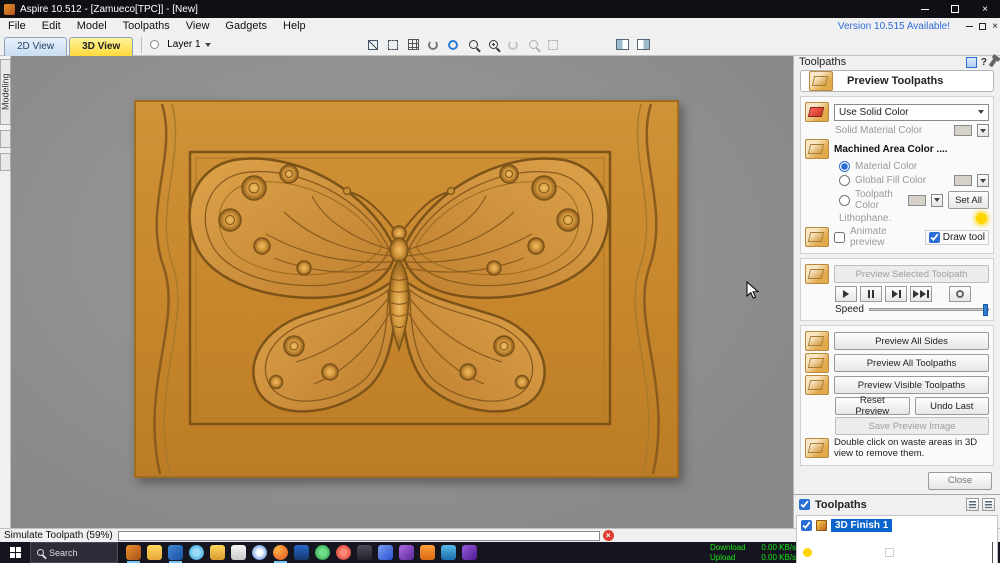 This screenshot has height=563, width=1000. I want to click on pin-panel-icon, so click(993, 62).